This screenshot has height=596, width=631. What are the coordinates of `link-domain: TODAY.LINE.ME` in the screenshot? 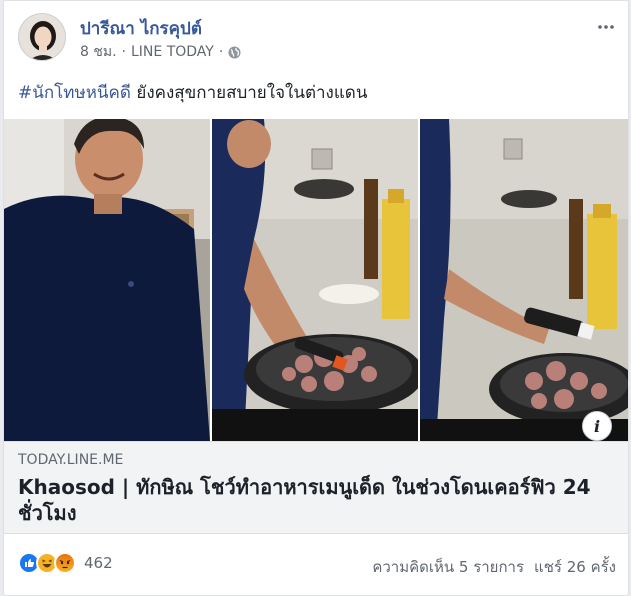 It's located at (71, 460).